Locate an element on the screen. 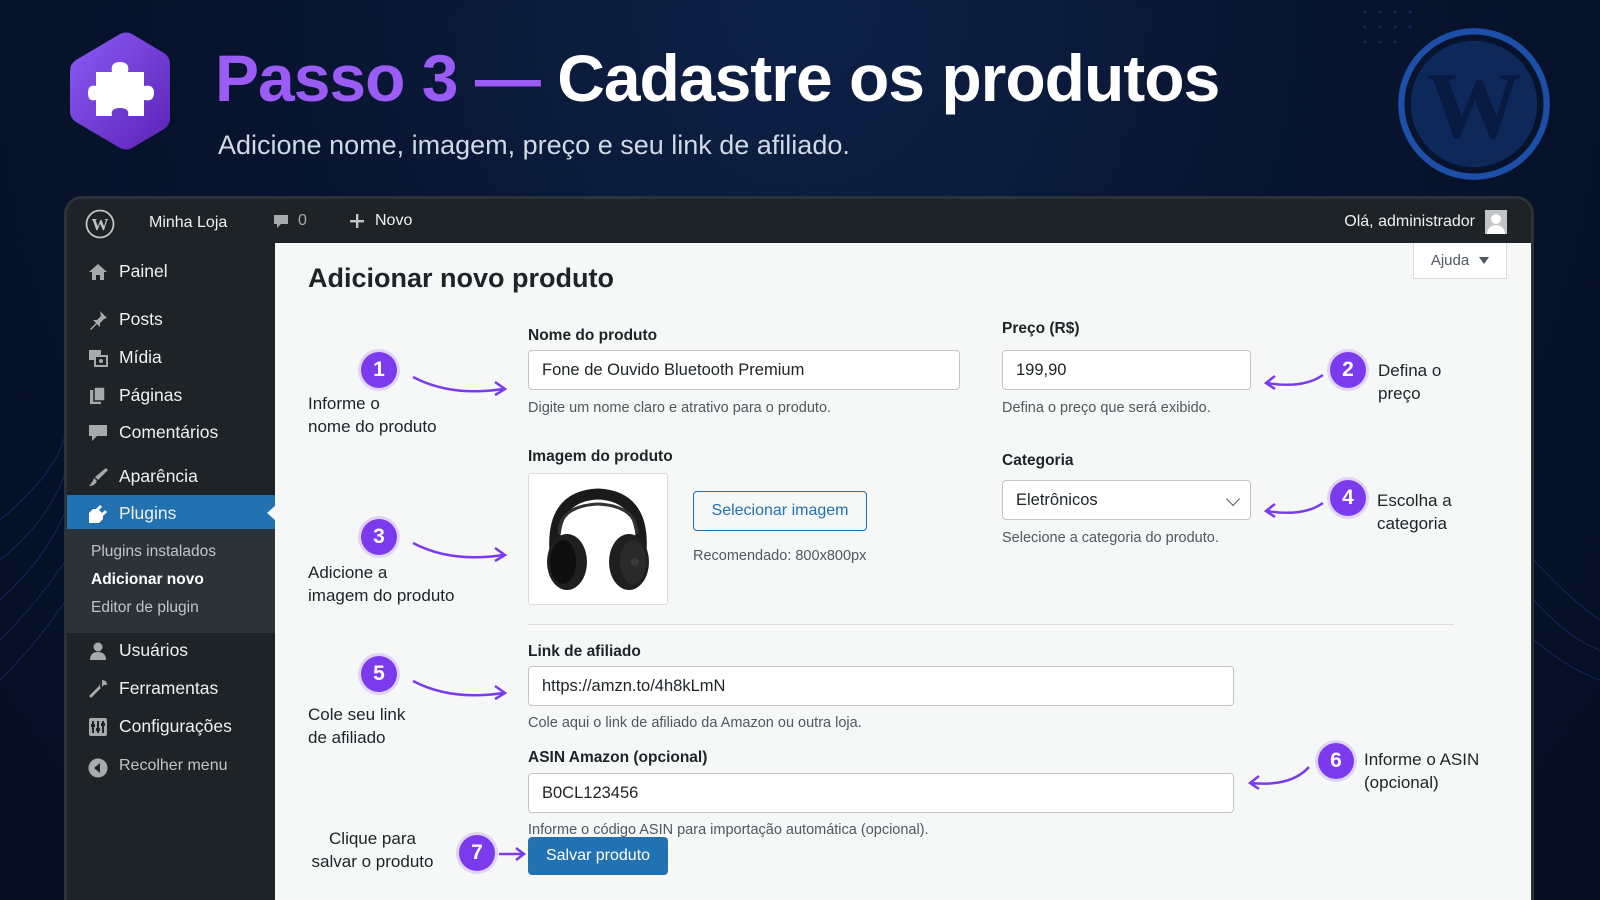 This screenshot has width=1600, height=900. sidebar-item-label: Configurações is located at coordinates (175, 726).